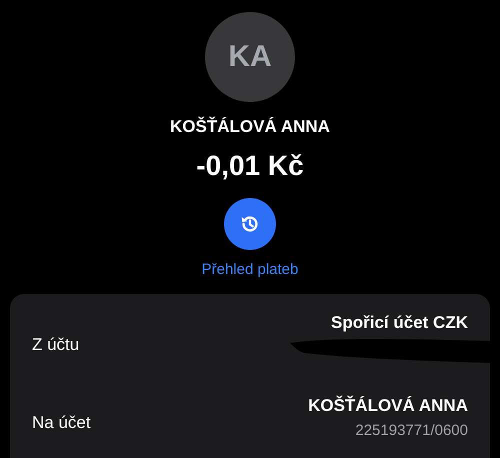  I want to click on payment-history-link: Přehled plateb, so click(250, 269).